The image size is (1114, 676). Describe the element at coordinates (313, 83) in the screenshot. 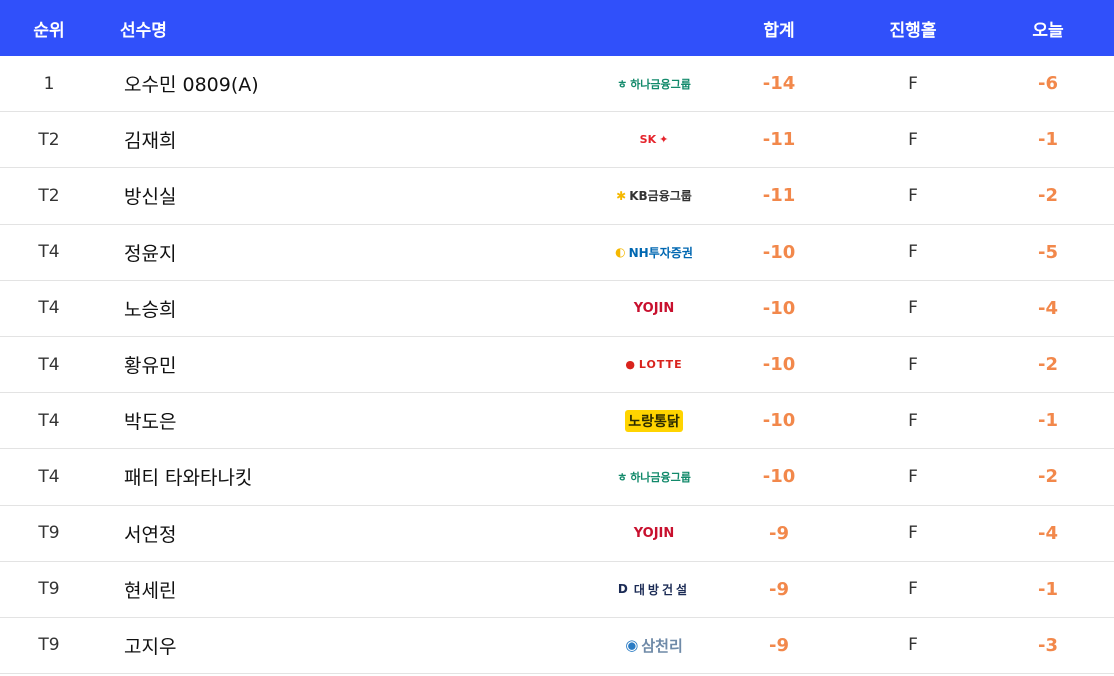

I see `player-name: 오수민 0809(A)` at that location.